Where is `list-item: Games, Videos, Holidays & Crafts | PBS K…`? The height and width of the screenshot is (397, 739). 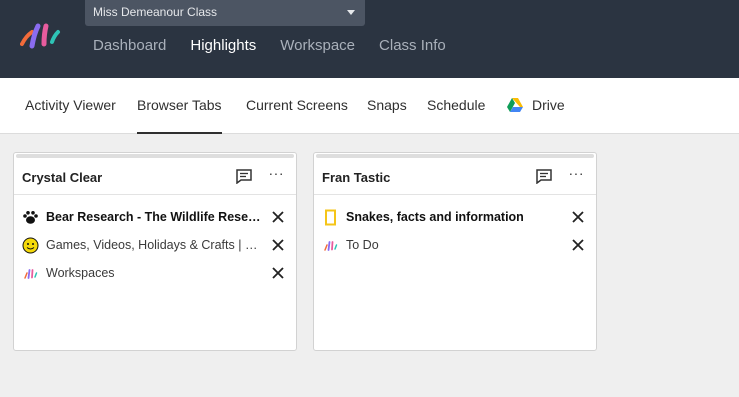 list-item: Games, Videos, Holidays & Crafts | PBS K… is located at coordinates (156, 246).